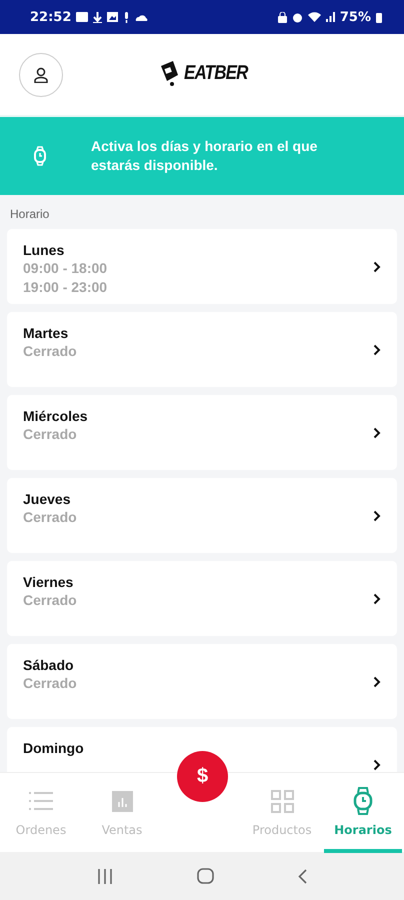  What do you see at coordinates (202, 349) in the screenshot?
I see `day-card: Martes Cerrado` at bounding box center [202, 349].